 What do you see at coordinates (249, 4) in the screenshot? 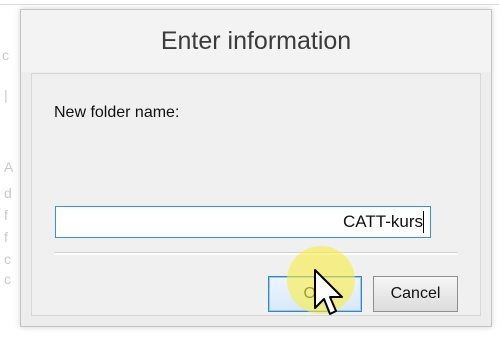
I see `background-top-border` at bounding box center [249, 4].